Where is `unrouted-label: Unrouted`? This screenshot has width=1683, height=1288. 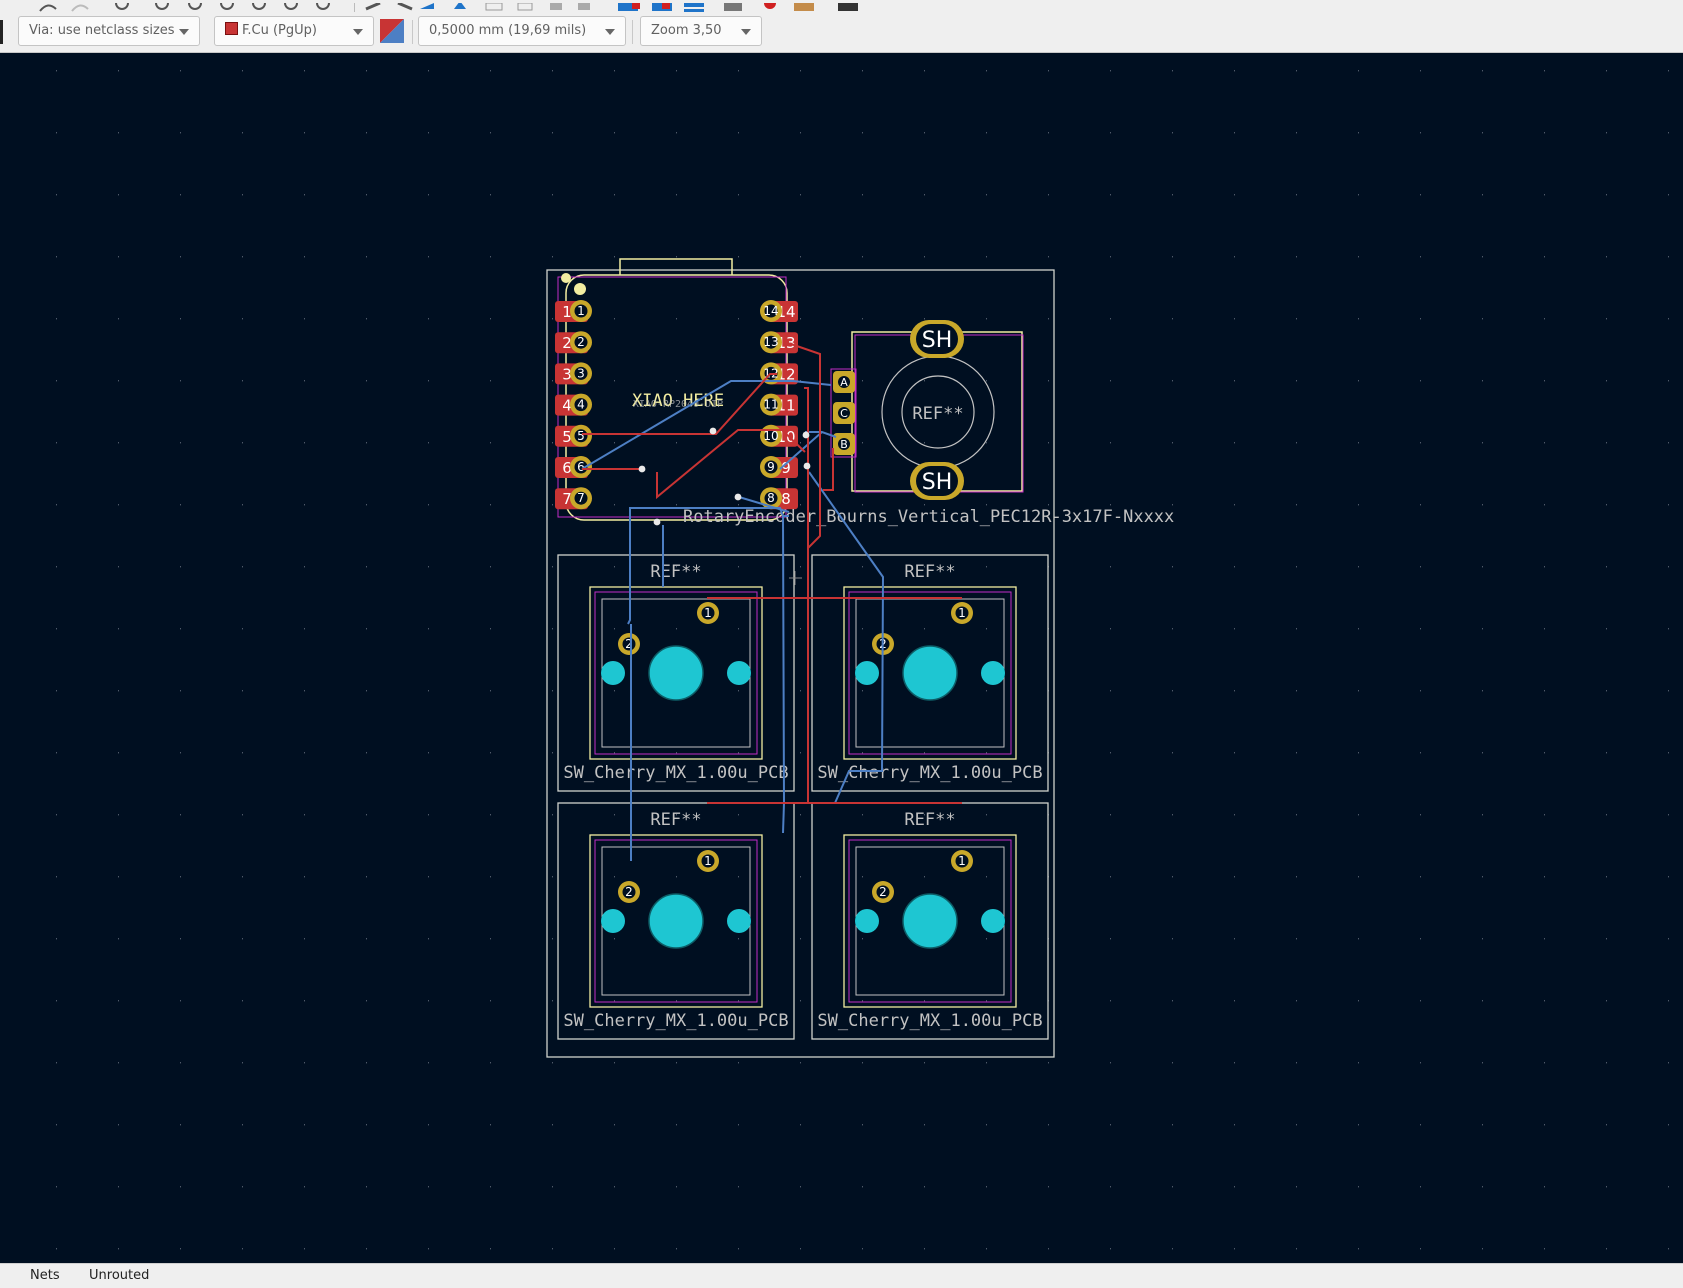
unrouted-label: Unrouted is located at coordinates (119, 1275).